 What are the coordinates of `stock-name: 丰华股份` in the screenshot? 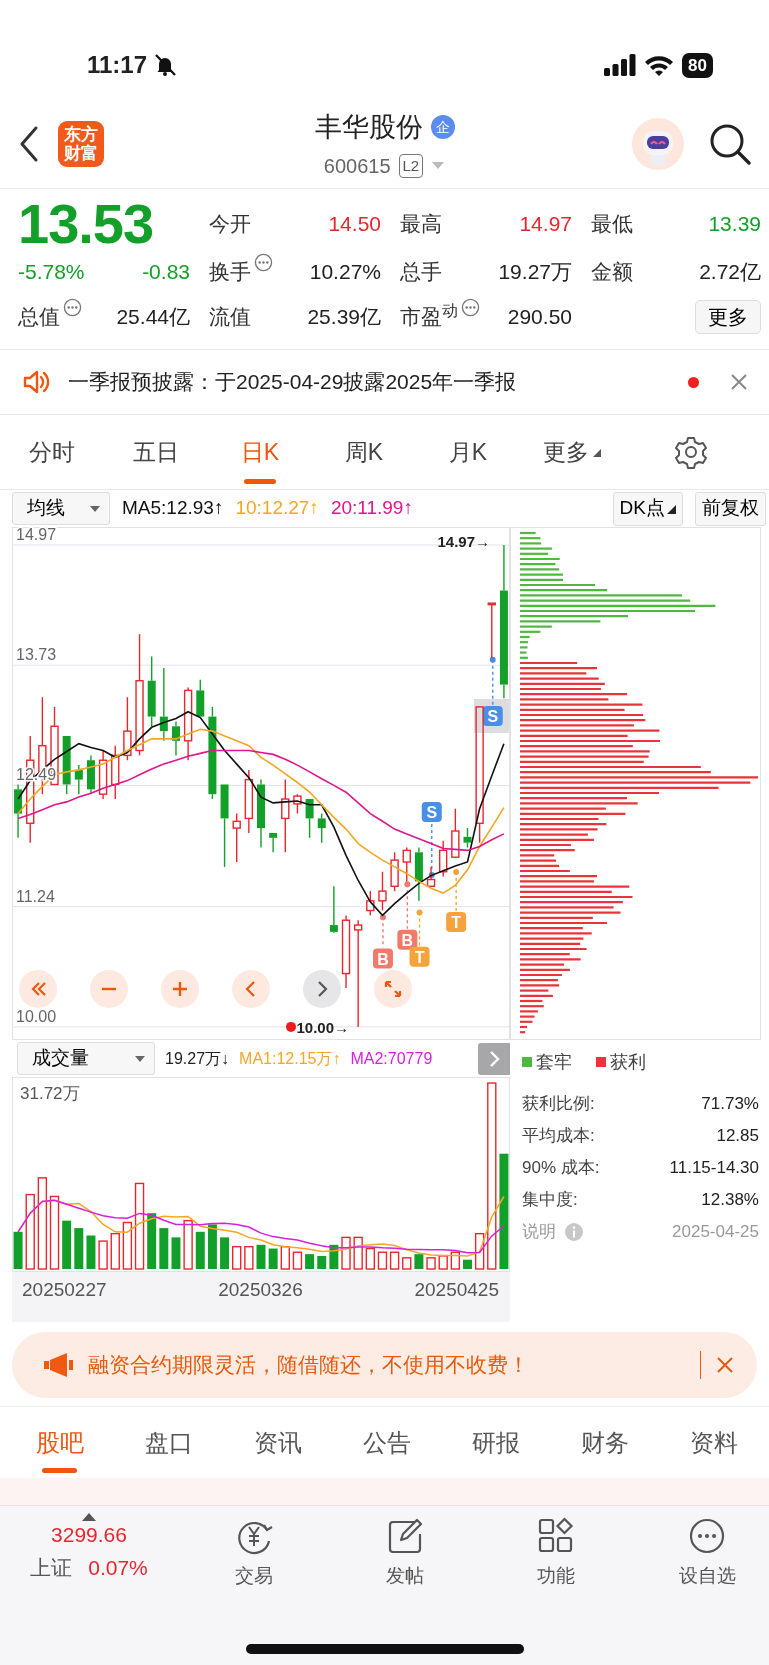 It's located at (368, 127).